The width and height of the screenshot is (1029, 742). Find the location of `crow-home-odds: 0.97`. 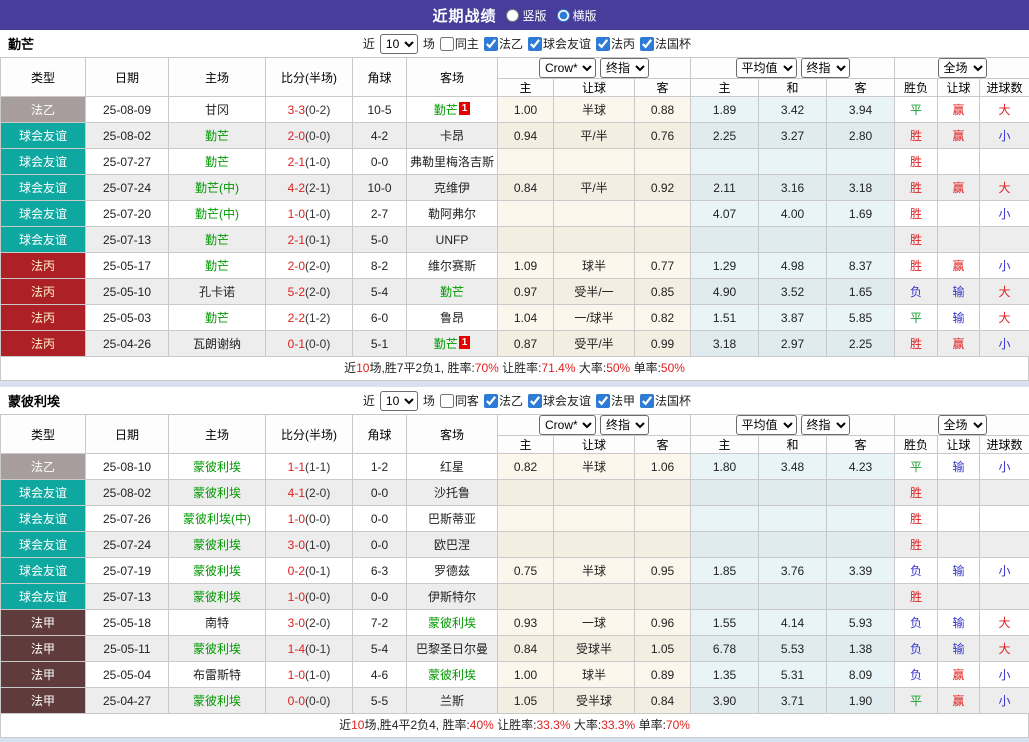

crow-home-odds: 0.97 is located at coordinates (526, 292).